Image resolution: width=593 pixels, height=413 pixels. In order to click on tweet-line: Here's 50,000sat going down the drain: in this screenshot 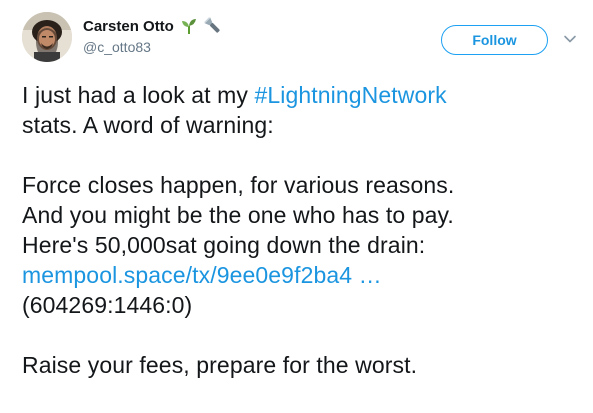, I will do `click(224, 245)`.